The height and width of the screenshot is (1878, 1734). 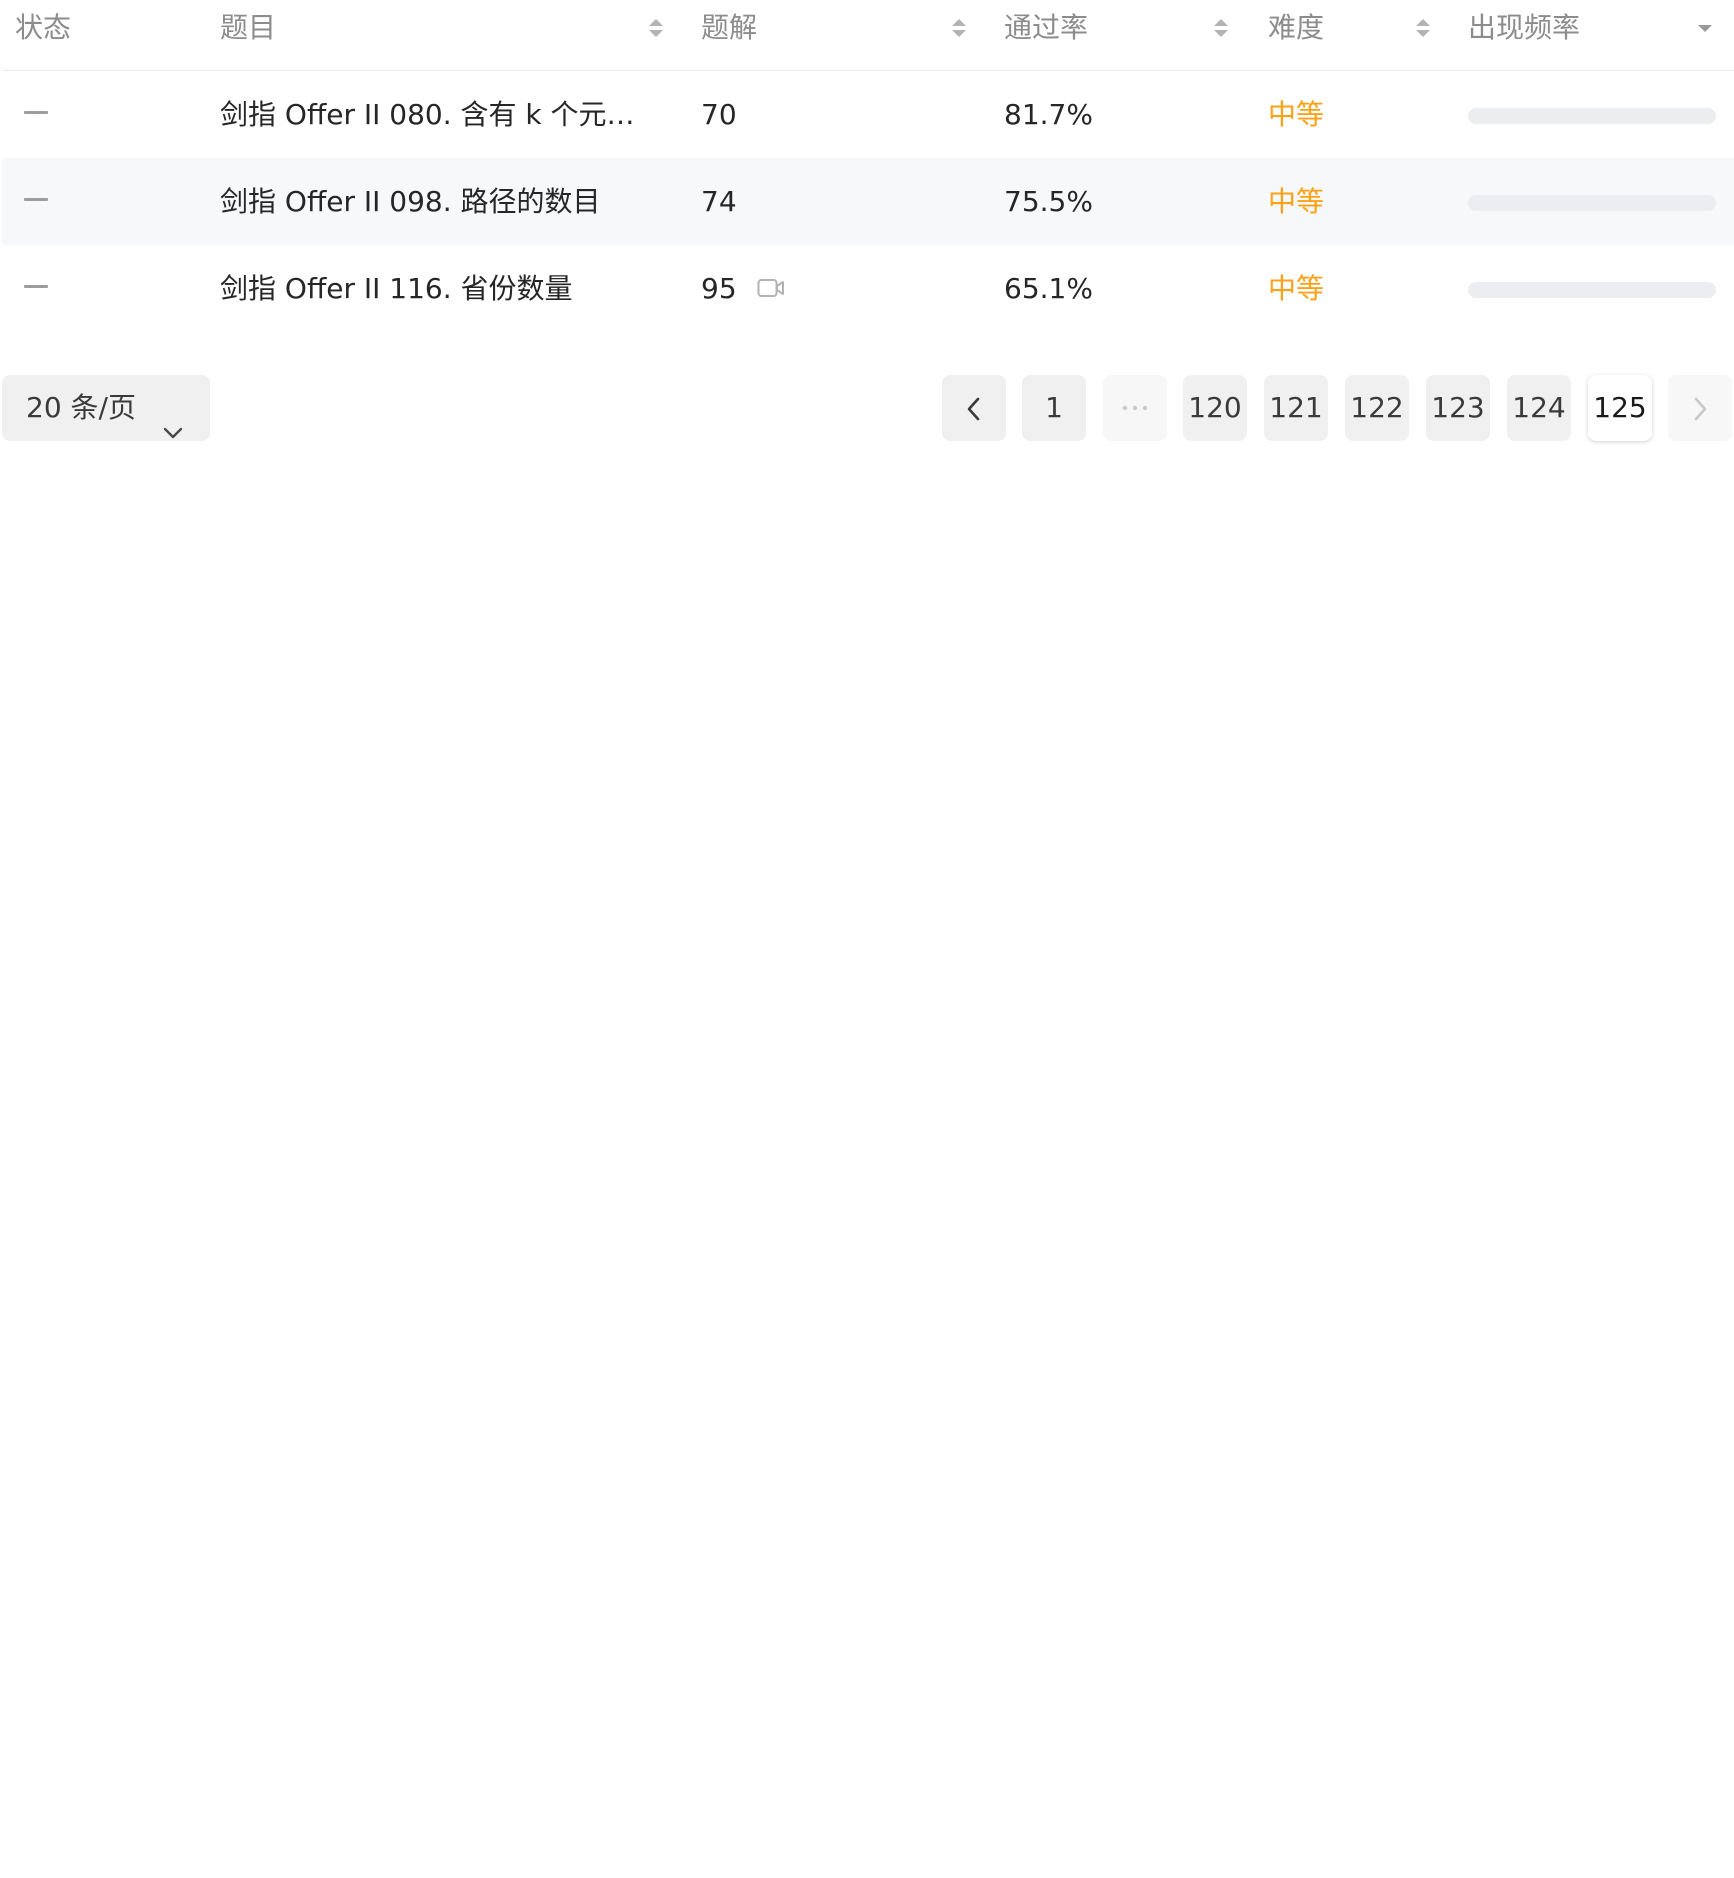 I want to click on chevron-left-icon, so click(x=974, y=409).